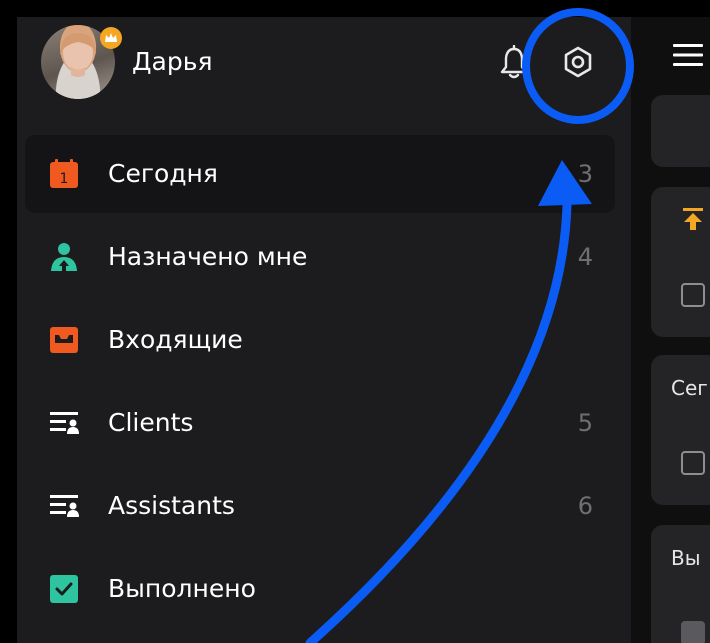  Describe the element at coordinates (693, 632) in the screenshot. I see `task-checkbox-done` at that location.